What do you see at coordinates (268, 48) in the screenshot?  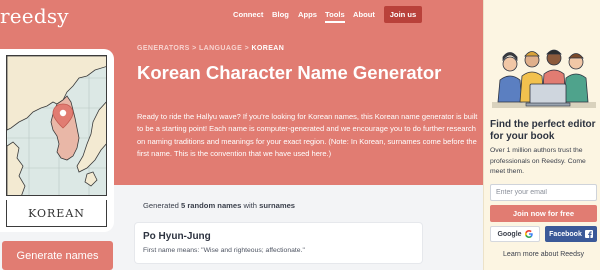 I see `breadcrumb-current: KOREAN` at bounding box center [268, 48].